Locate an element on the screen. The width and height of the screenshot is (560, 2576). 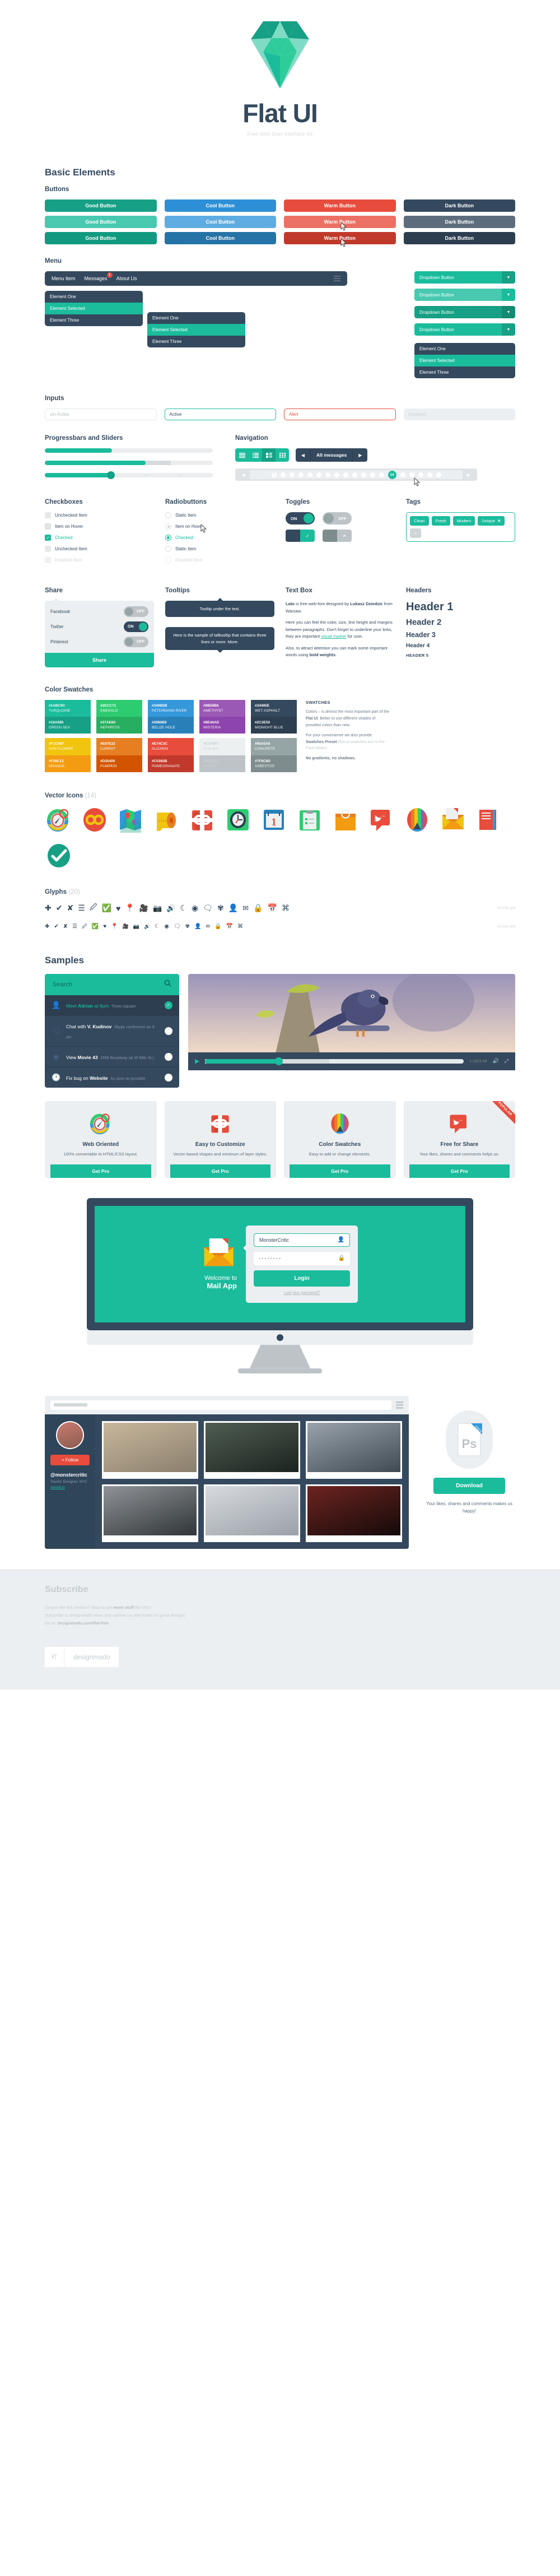
facebook-toggle: OFF is located at coordinates (136, 611).